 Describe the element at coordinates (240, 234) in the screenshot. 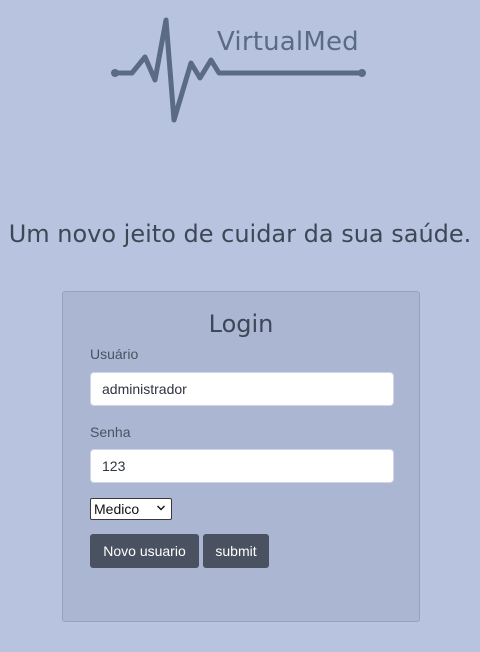

I see `tagline: Um novo jeito de cuidar da sua saúde.` at that location.